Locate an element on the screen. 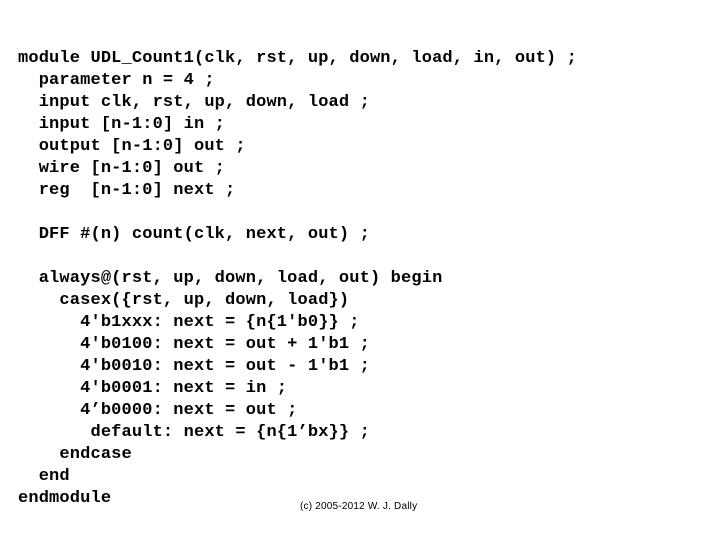 This screenshot has width=720, height=540. code-line: 4'b0010: next = out - 1'b1 ; is located at coordinates (194, 366).